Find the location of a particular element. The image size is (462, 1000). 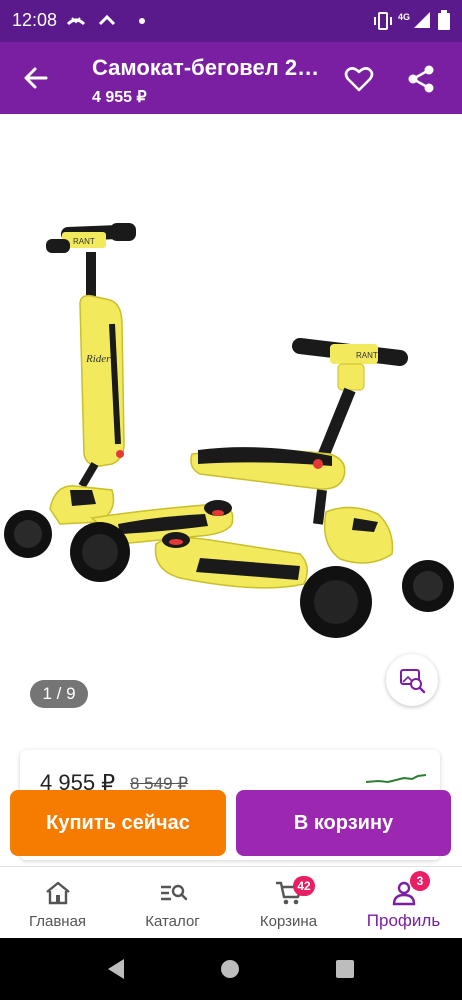

nav-label-home: Главная is located at coordinates (57, 921).